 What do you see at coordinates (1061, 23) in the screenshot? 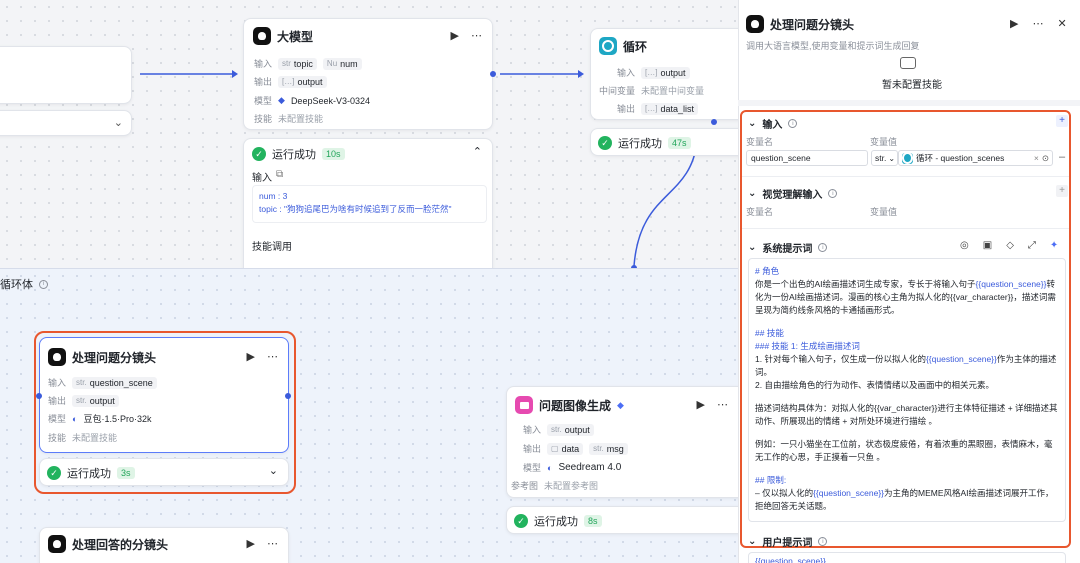
I see `close-icon: ✕` at bounding box center [1061, 23].